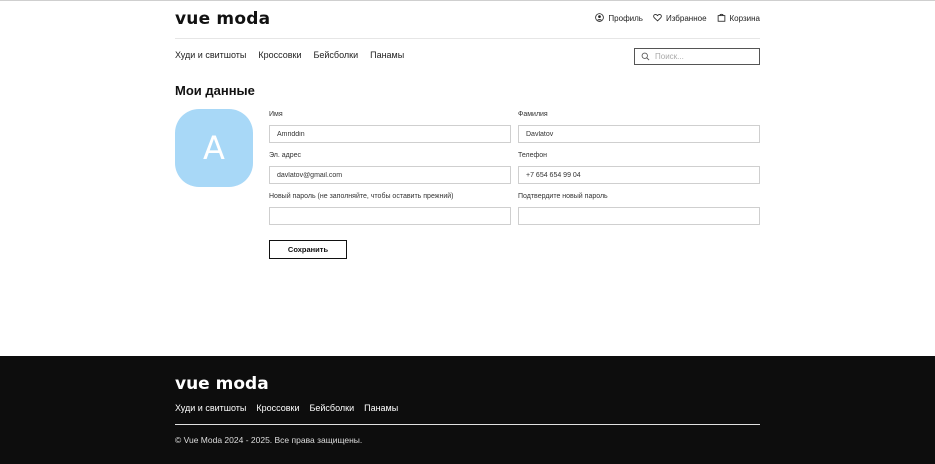 The height and width of the screenshot is (464, 935). What do you see at coordinates (390, 134) in the screenshot?
I see `first-name-field` at bounding box center [390, 134].